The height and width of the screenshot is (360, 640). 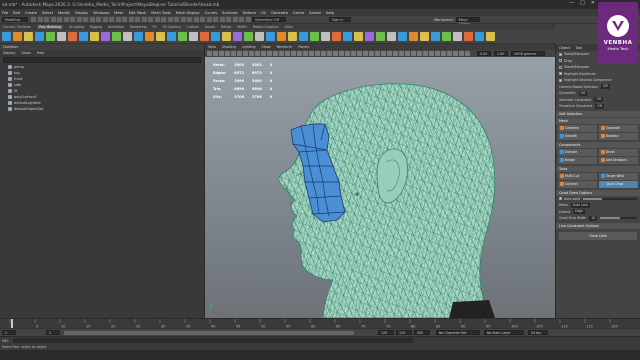 What do you see at coordinates (577, 176) in the screenshot?
I see `multi-cut-button: Multi-Cut` at bounding box center [577, 176].